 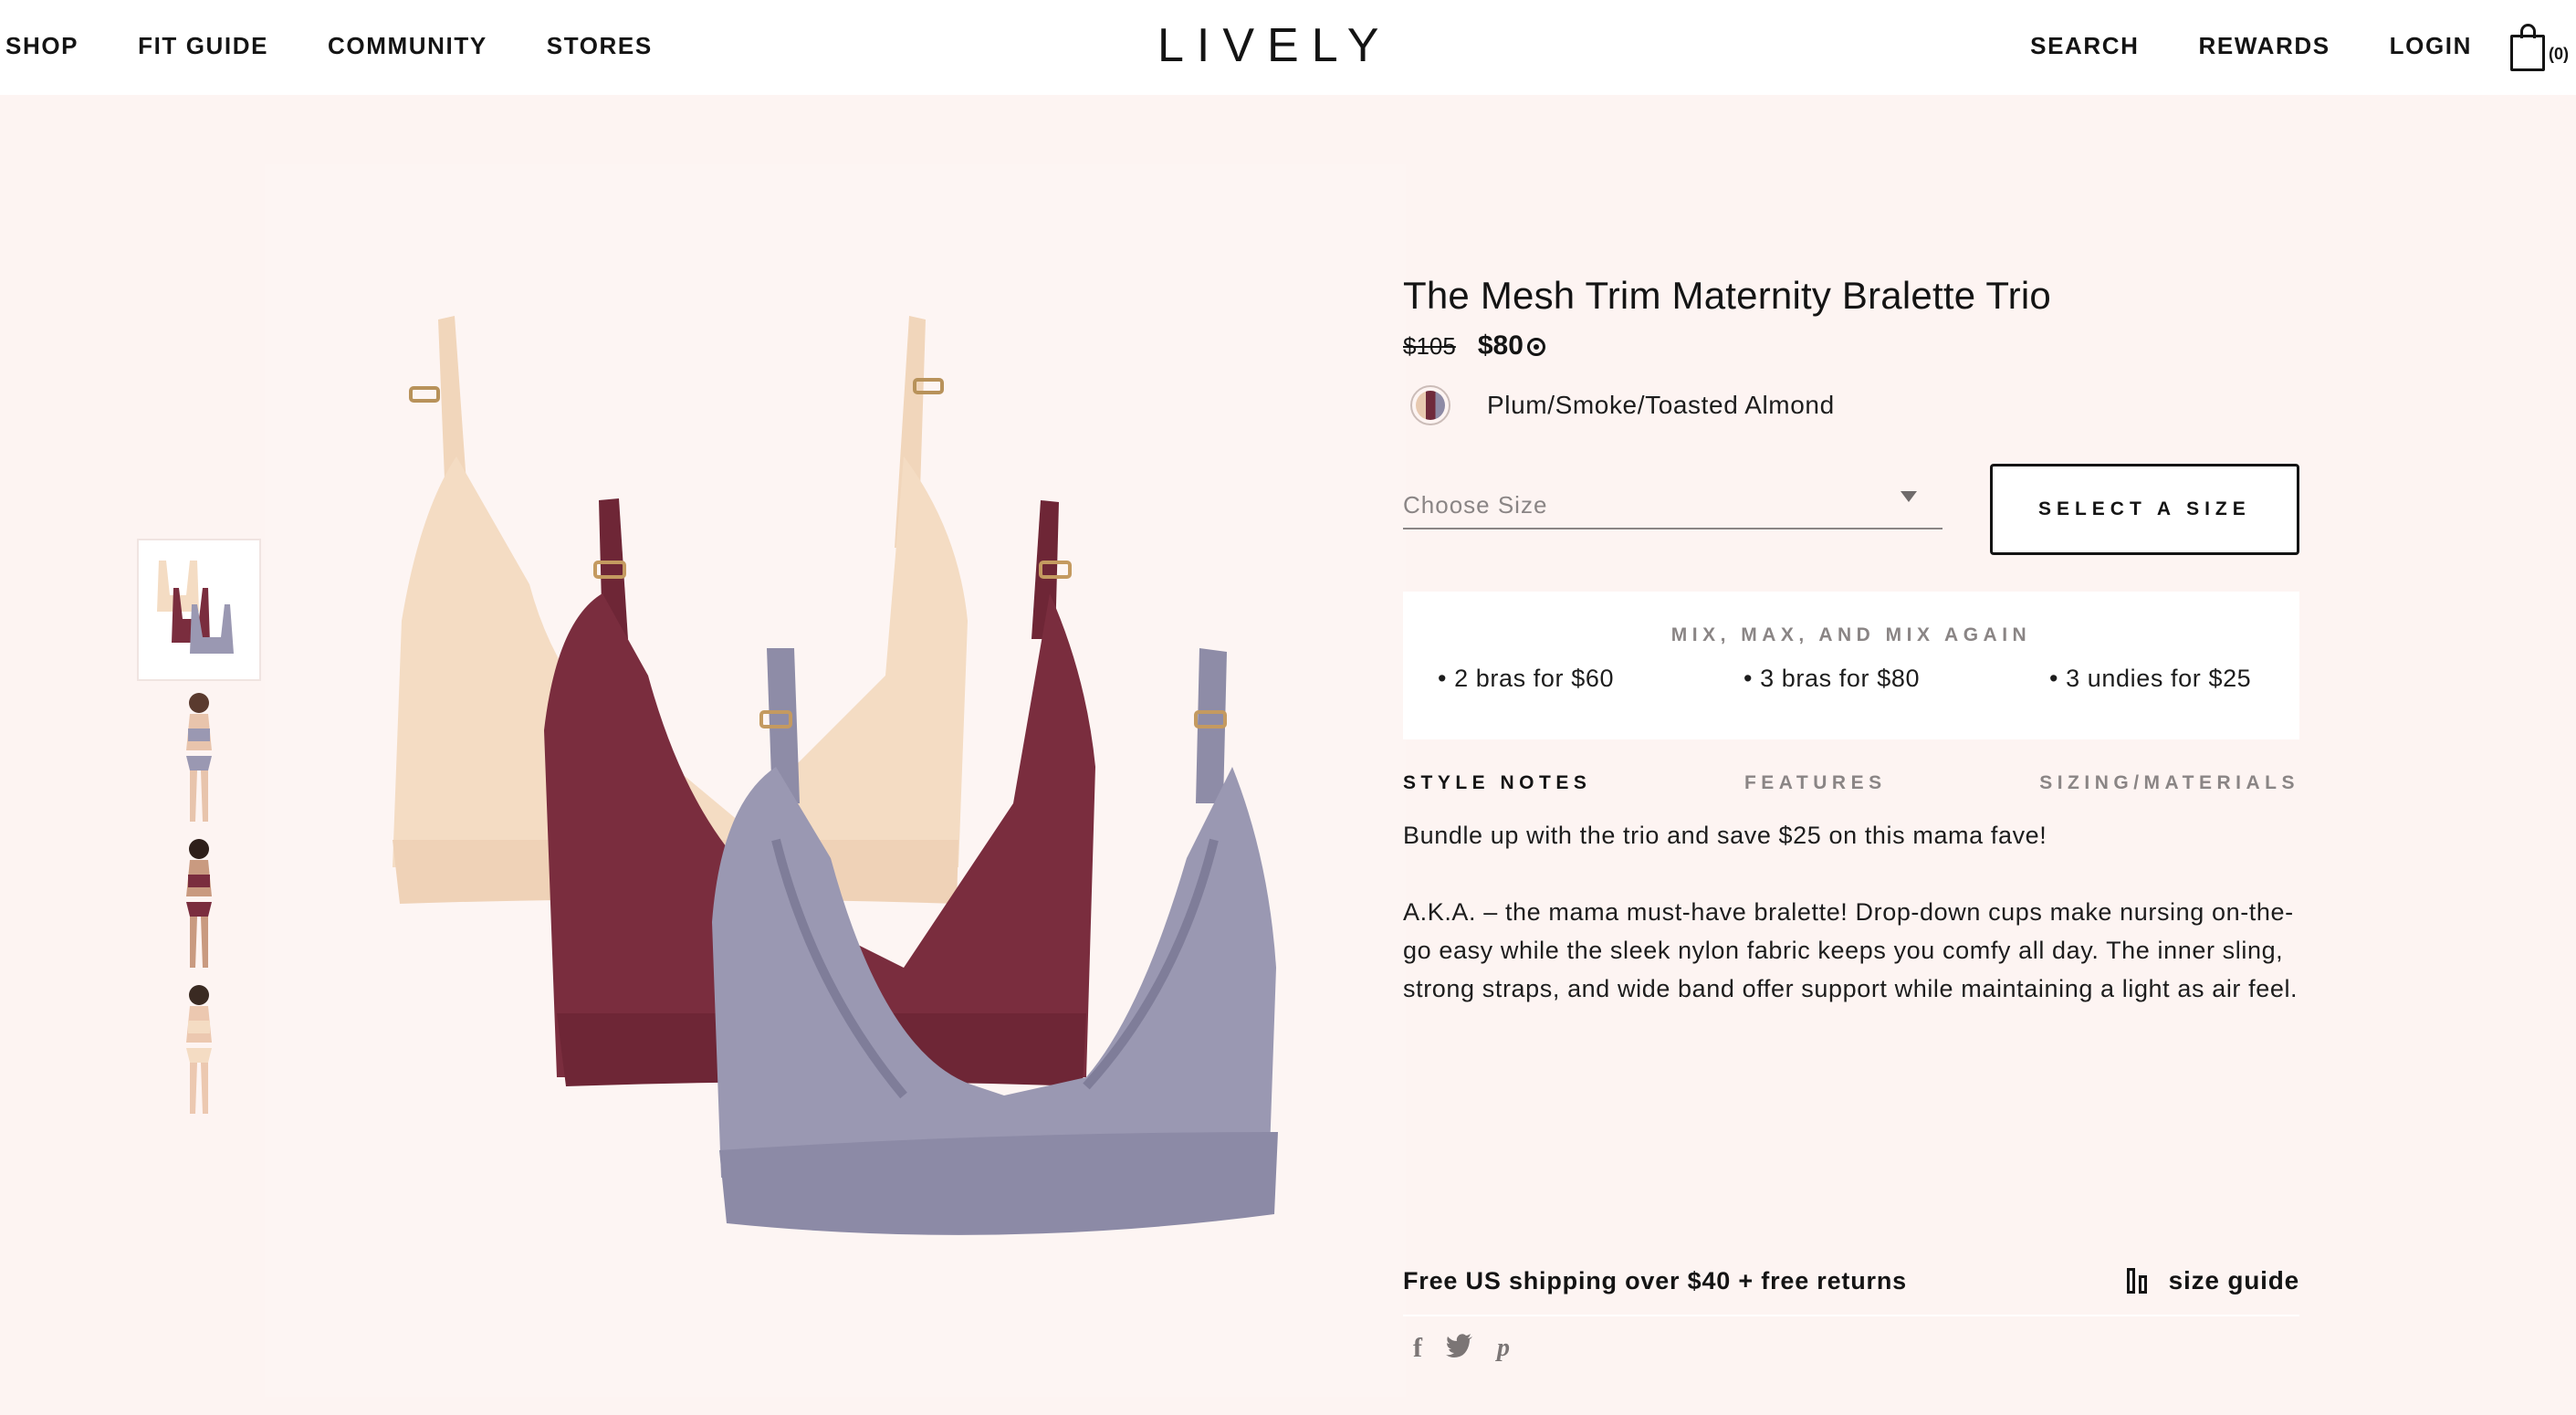 What do you see at coordinates (42, 46) in the screenshot?
I see `nav-shop: SHOP` at bounding box center [42, 46].